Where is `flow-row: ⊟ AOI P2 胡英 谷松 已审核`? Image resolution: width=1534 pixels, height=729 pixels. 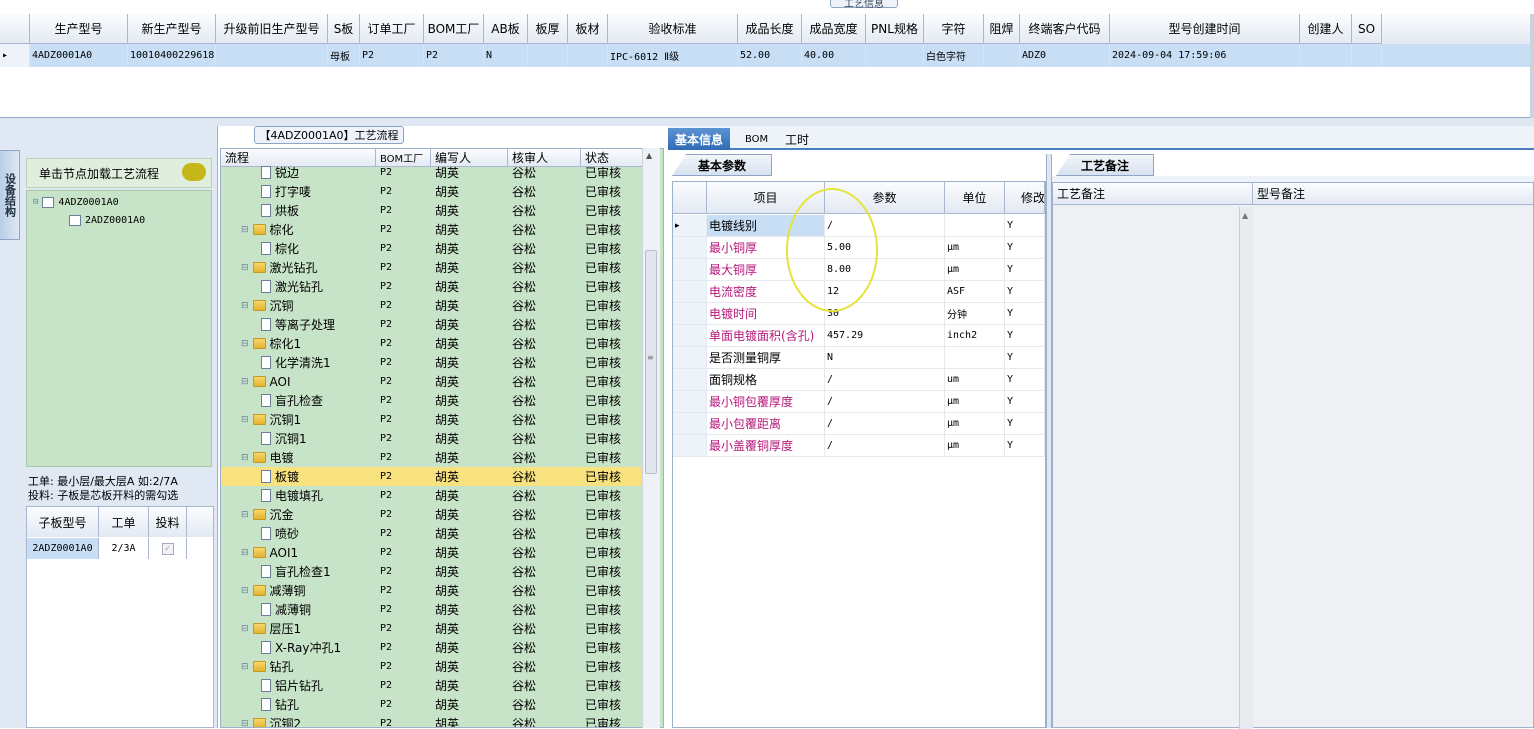 flow-row: ⊟ AOI P2 胡英 谷松 已审核 is located at coordinates (432, 381).